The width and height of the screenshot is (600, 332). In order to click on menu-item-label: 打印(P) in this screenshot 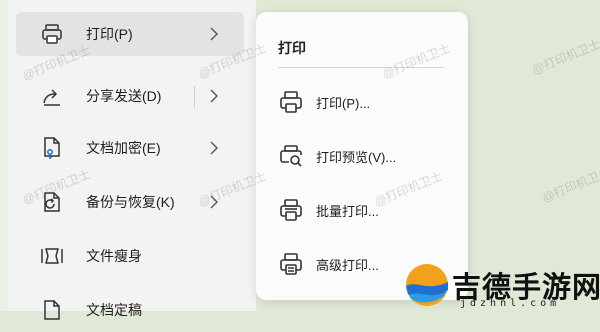, I will do `click(109, 34)`.